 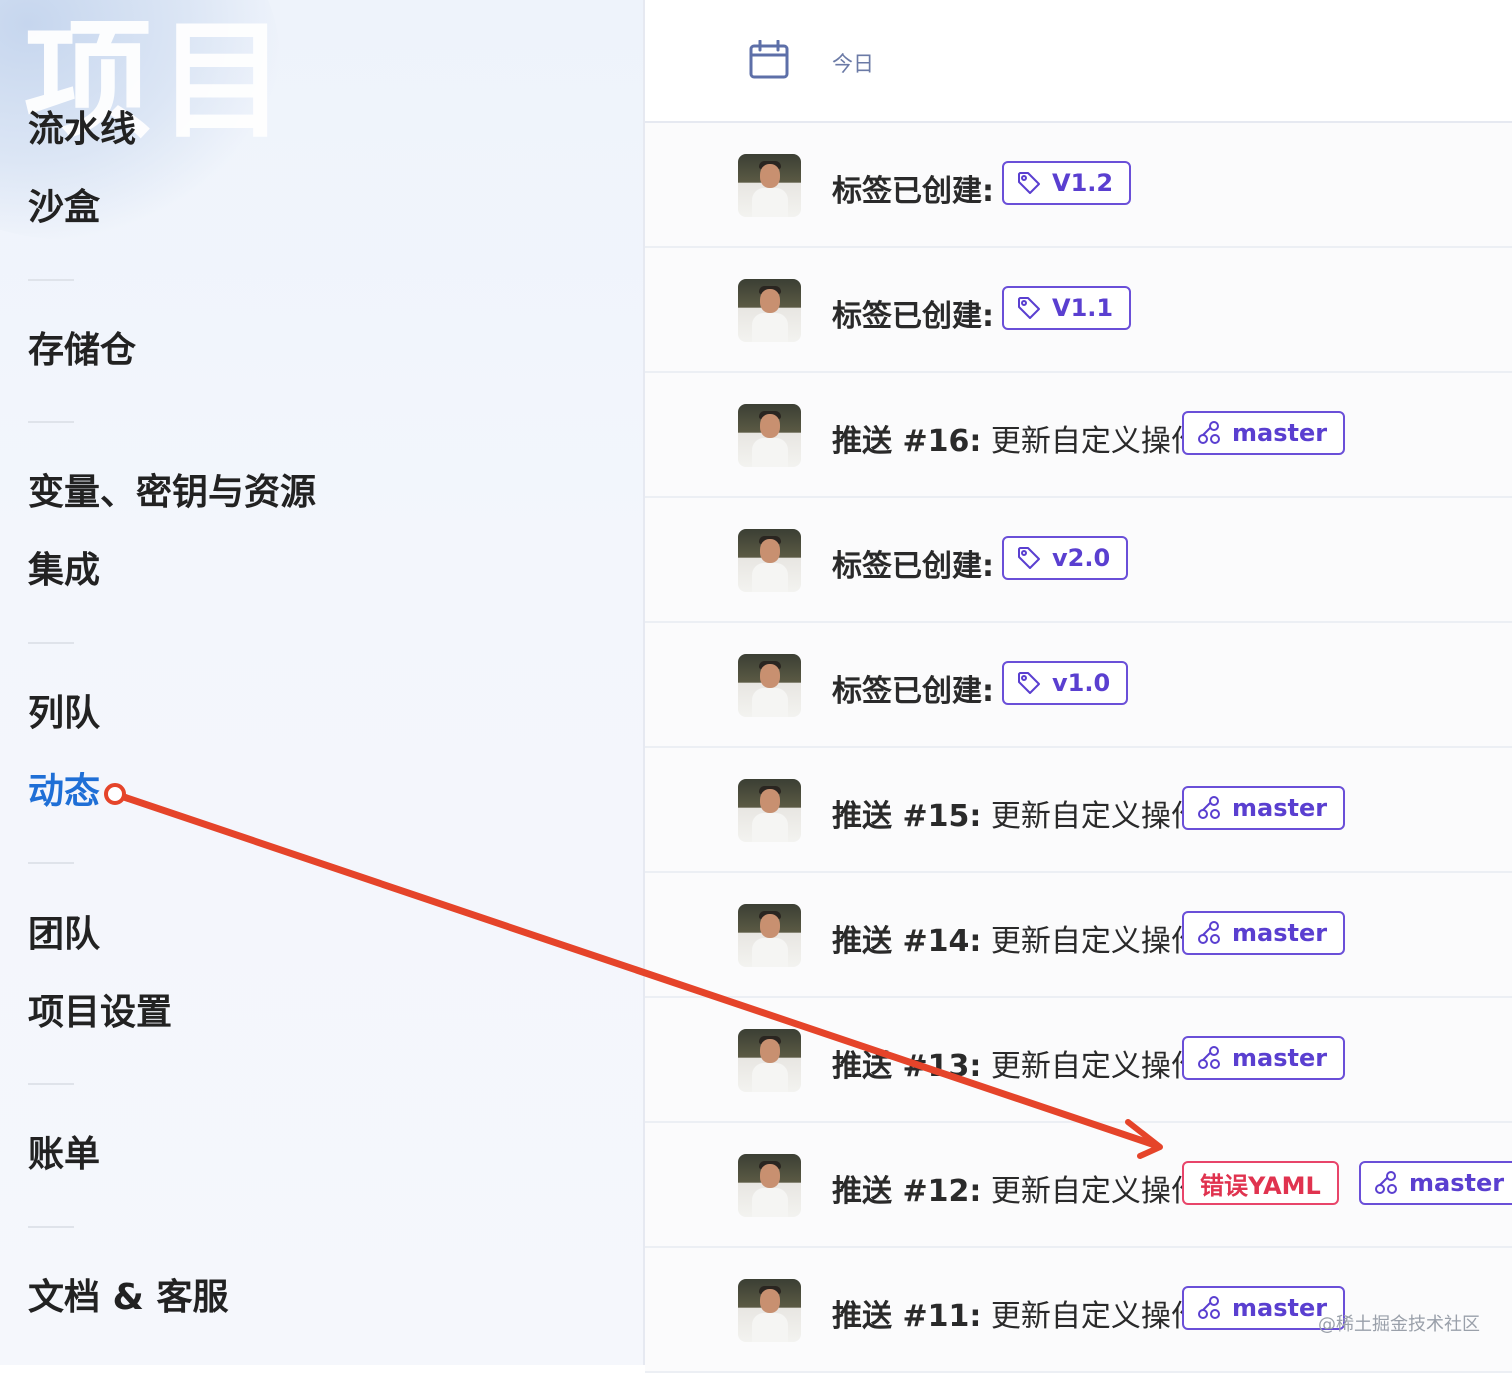 I want to click on sidebar-item-team: 团队, so click(x=64, y=935).